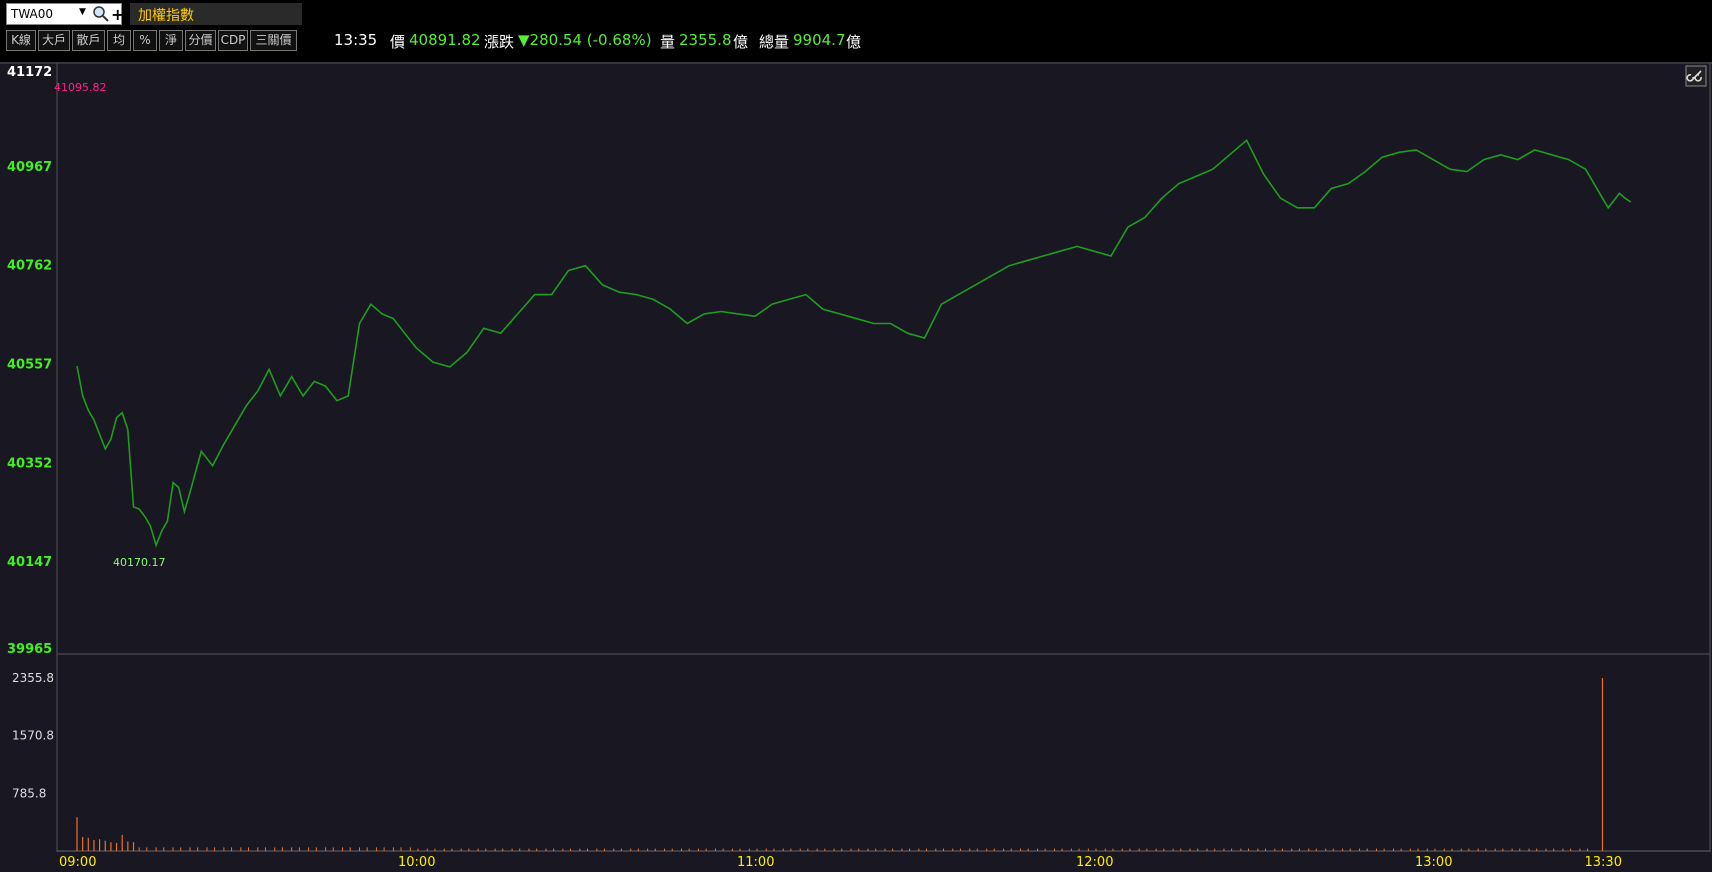 This screenshot has height=872, width=1712. Describe the element at coordinates (29, 562) in the screenshot. I see `price-tick-label: 40147` at that location.